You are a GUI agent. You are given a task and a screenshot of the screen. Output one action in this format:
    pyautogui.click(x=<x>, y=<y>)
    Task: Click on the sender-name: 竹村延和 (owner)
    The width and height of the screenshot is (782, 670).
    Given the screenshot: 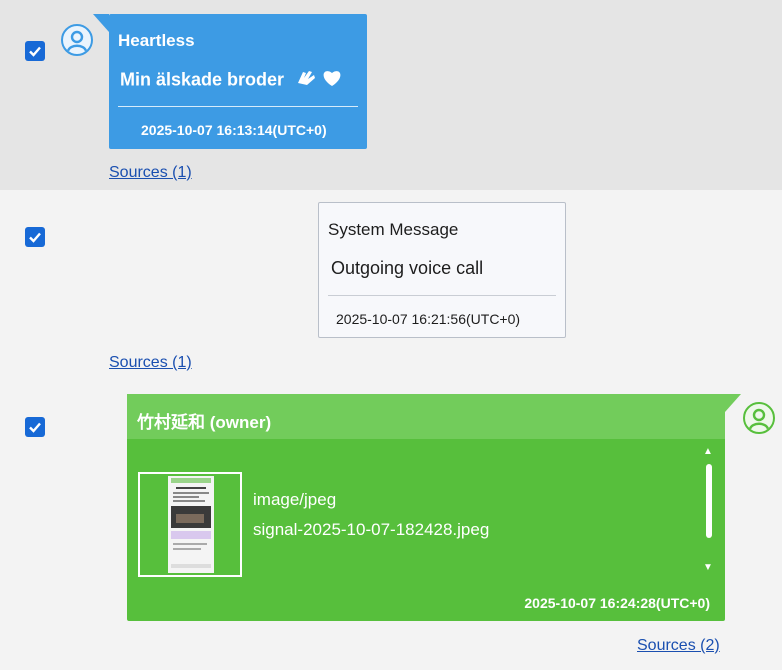 What is the action you would take?
    pyautogui.click(x=204, y=422)
    